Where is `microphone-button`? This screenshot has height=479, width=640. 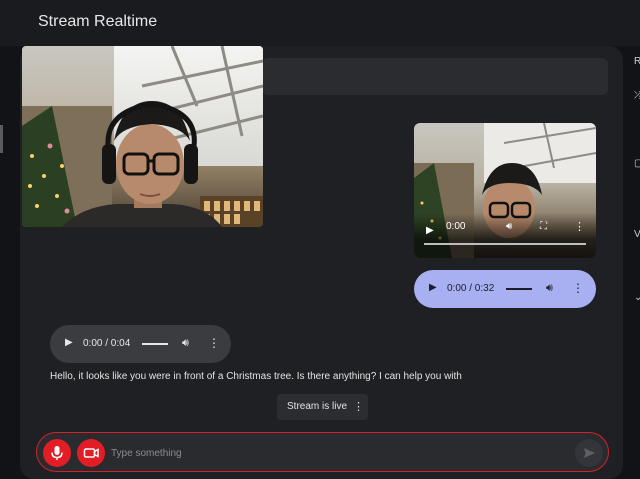
microphone-button is located at coordinates (57, 453).